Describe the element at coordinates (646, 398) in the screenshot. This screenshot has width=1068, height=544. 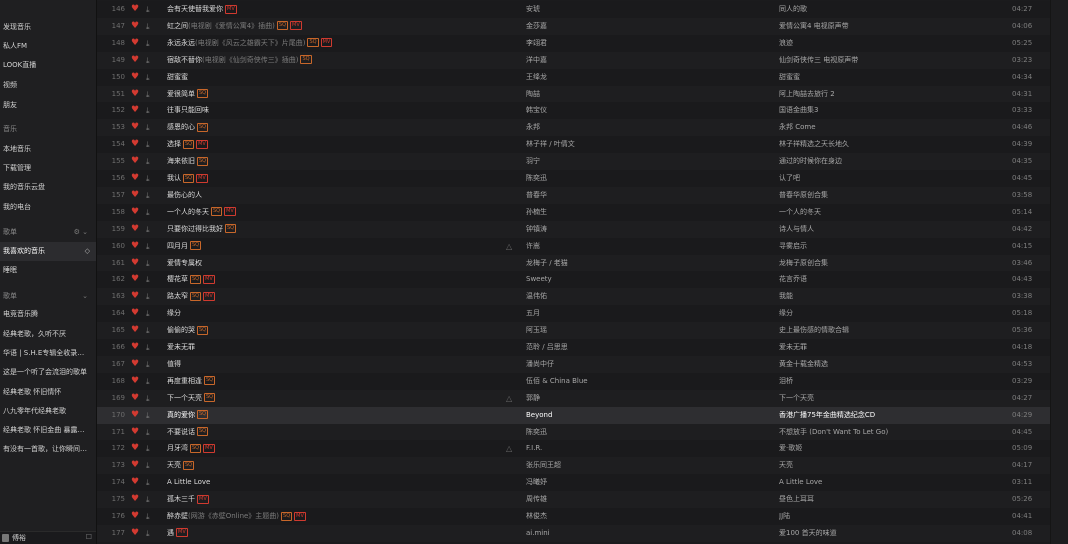
I see `song-artist: 郭静` at that location.